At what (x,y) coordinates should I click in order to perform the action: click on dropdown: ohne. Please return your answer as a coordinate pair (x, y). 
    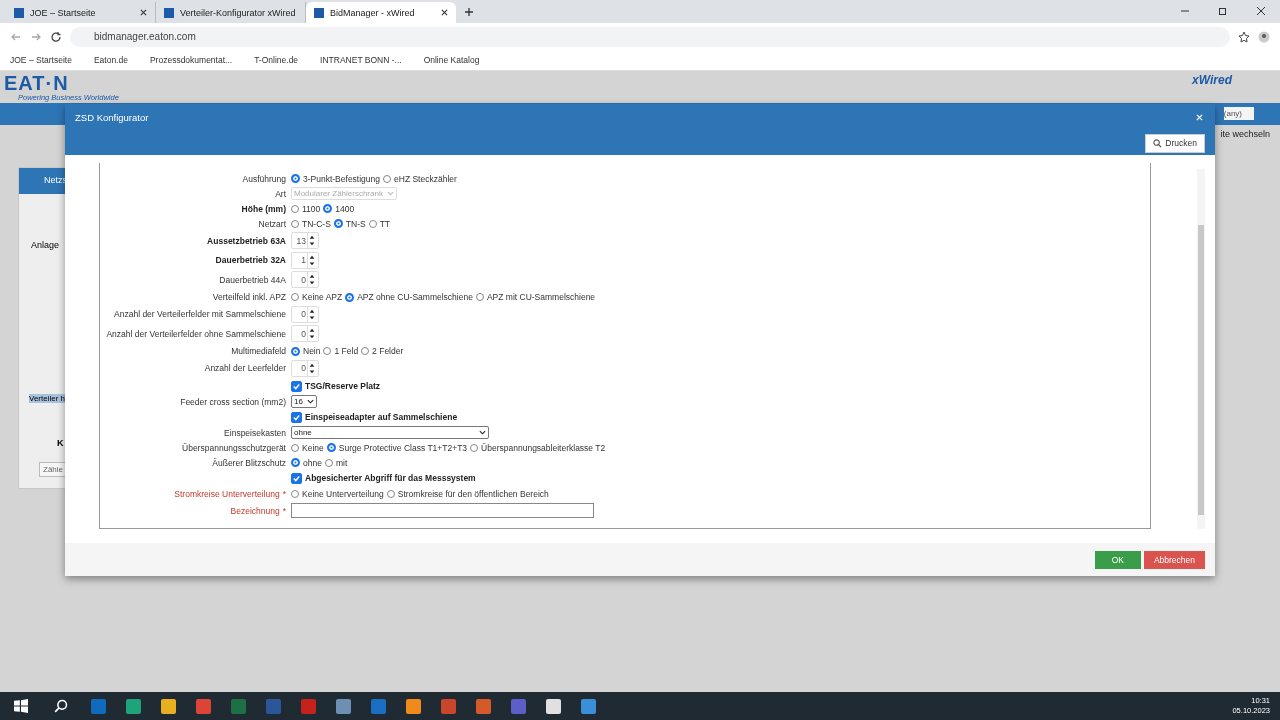
    Looking at the image, I should click on (390, 432).